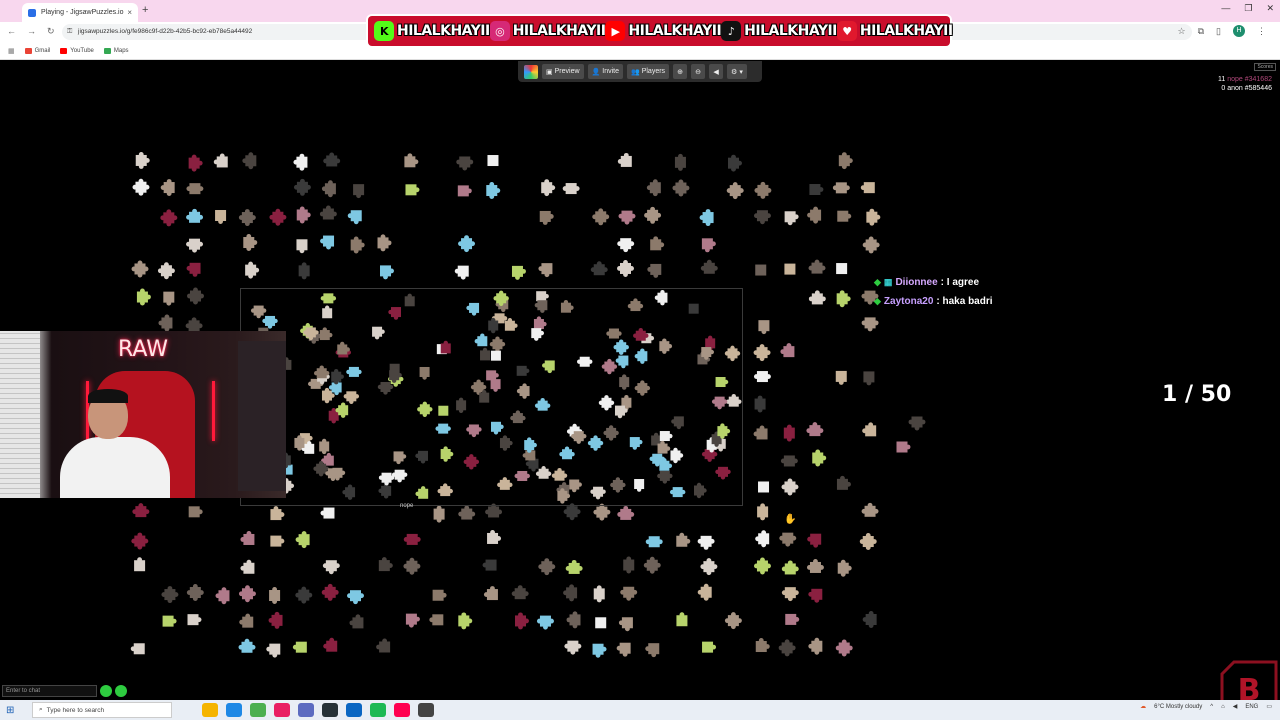 The width and height of the screenshot is (1280, 720). What do you see at coordinates (1251, 707) in the screenshot?
I see `language-indicator: ENG` at bounding box center [1251, 707].